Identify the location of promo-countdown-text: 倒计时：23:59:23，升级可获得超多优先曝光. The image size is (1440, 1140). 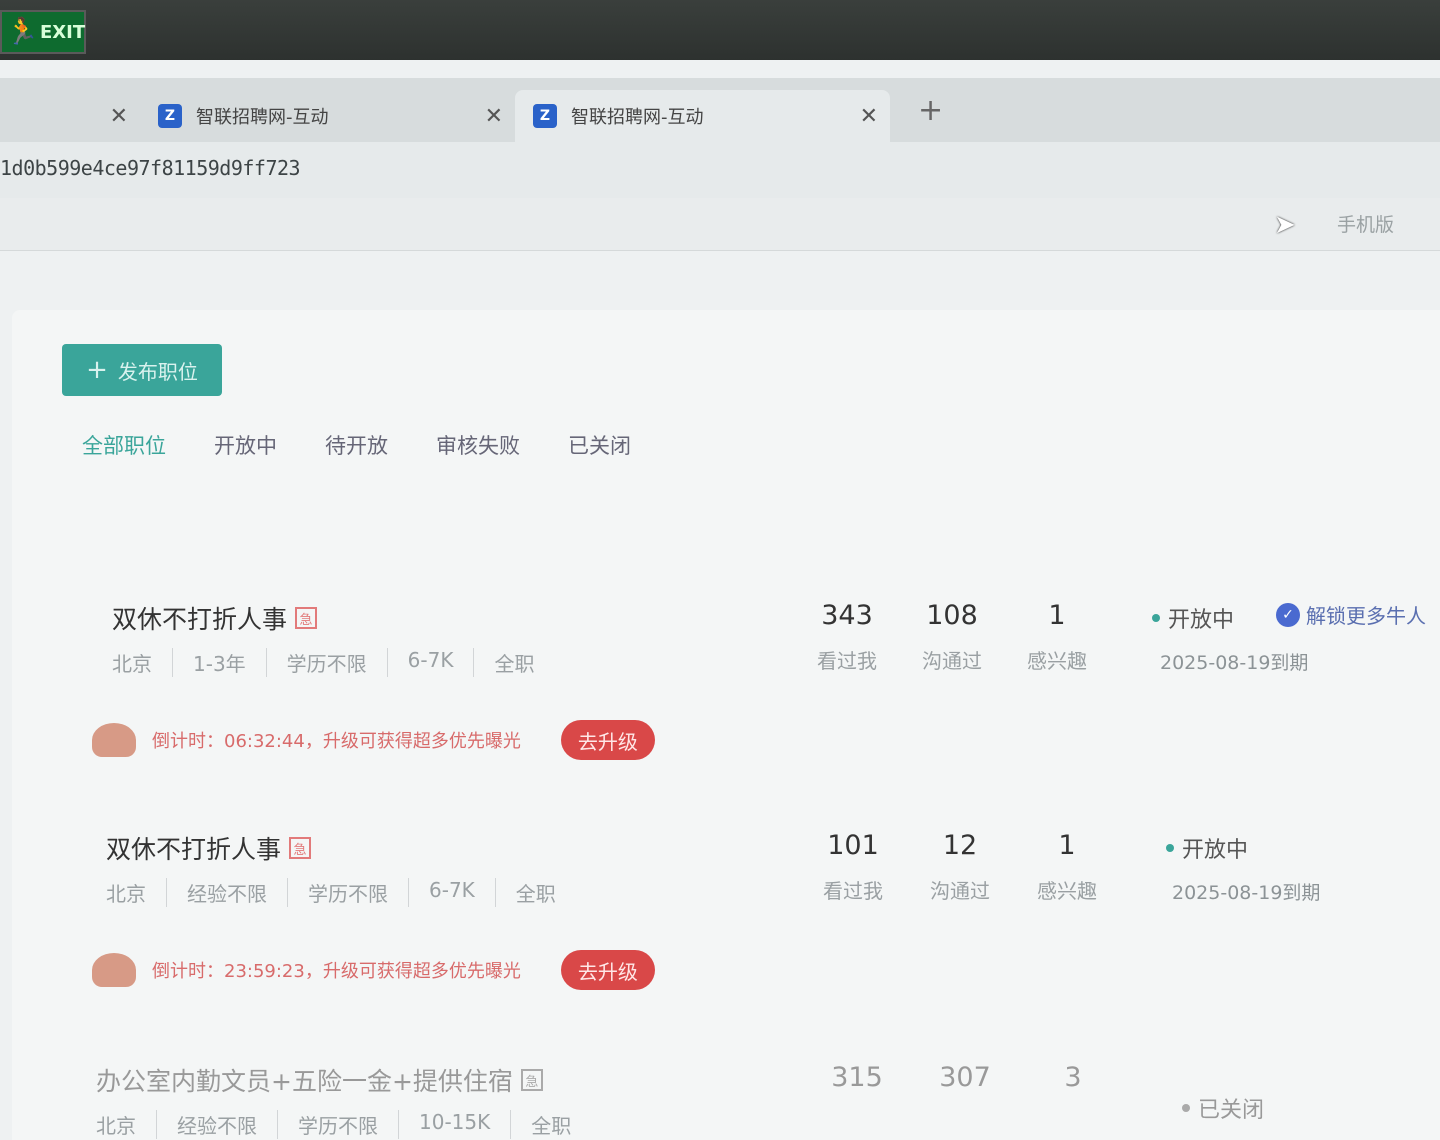
(336, 971).